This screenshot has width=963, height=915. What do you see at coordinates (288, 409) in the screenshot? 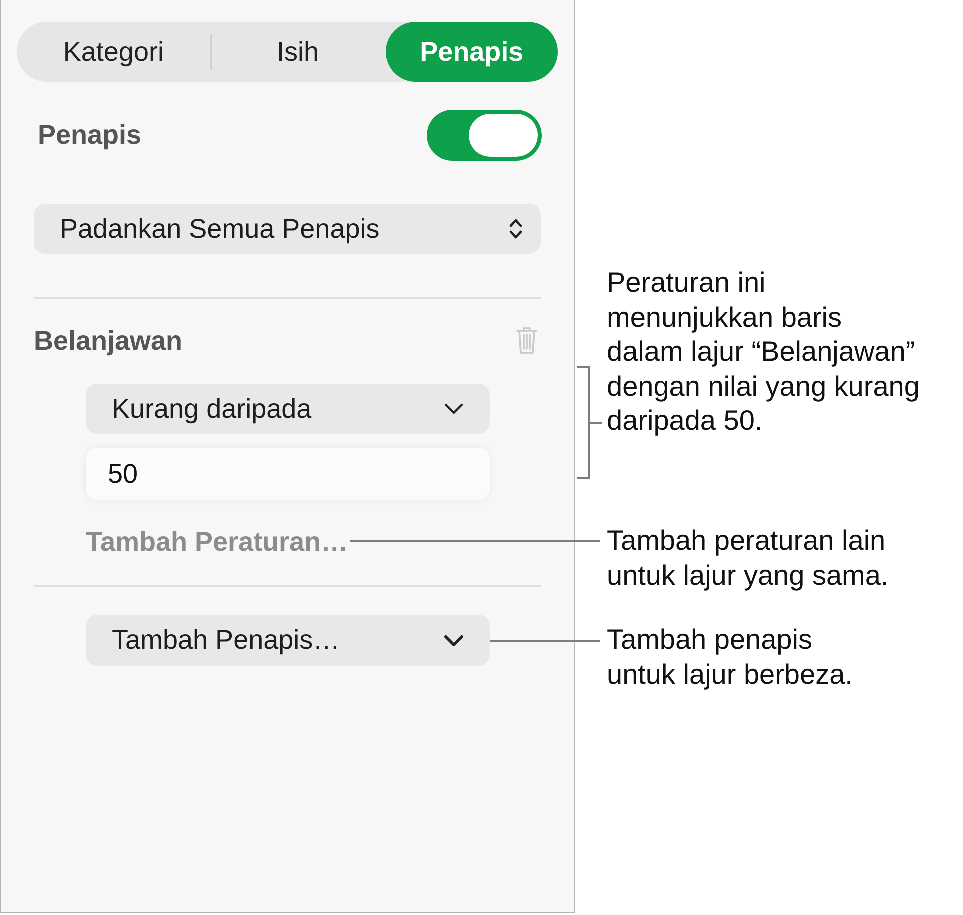
I see `condition-dropdown: Kurang daripada` at bounding box center [288, 409].